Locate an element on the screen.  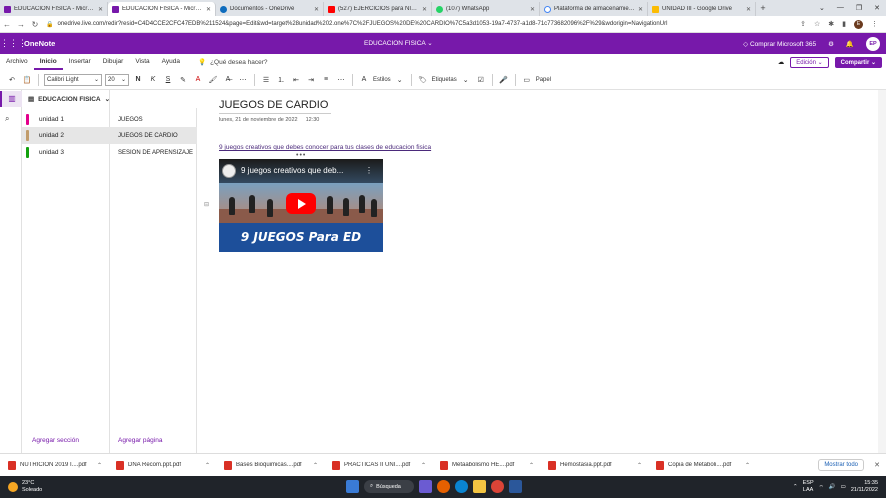
tell-me-search: 💡 ¿Qué desea hacer? is located at coordinates (233, 62).